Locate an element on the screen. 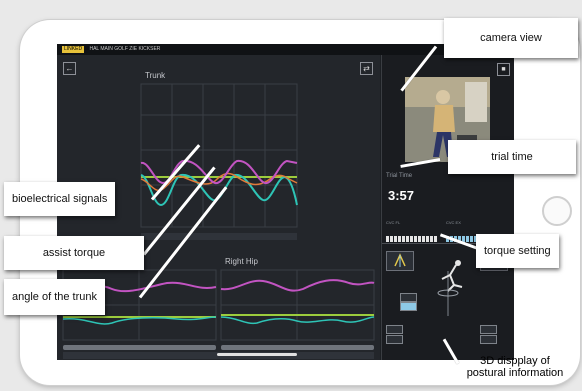 Image resolution: width=582 pixels, height=391 pixels. trial-time-callout: trial time is located at coordinates (512, 157).